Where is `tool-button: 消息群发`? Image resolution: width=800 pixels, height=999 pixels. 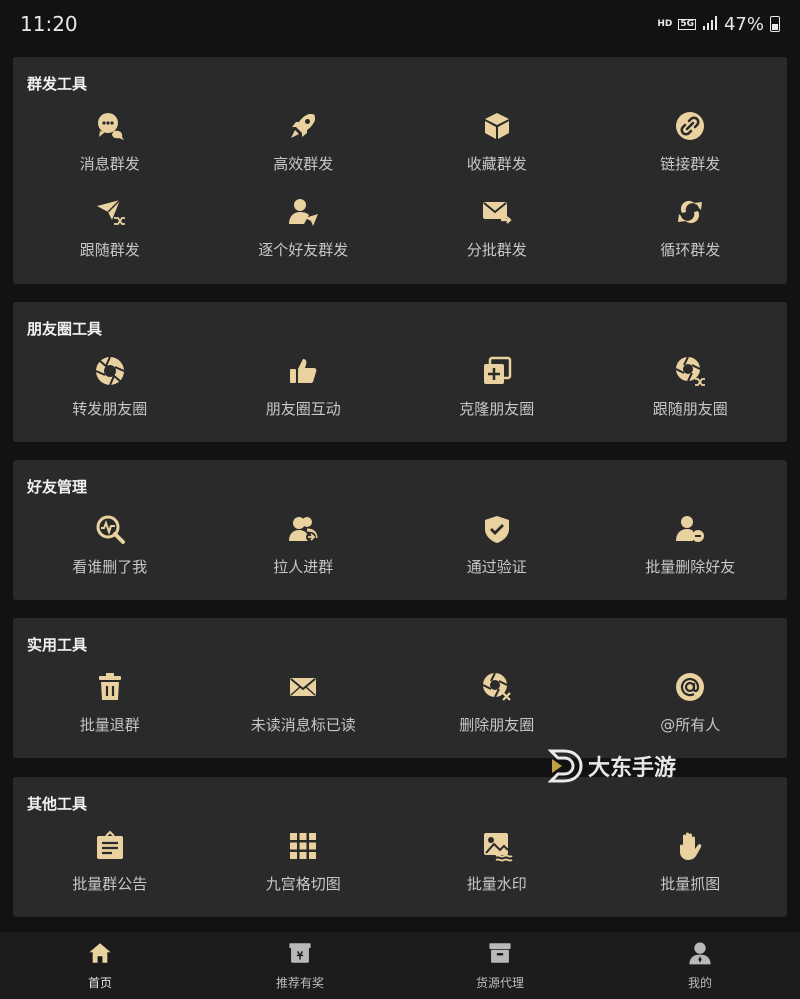
tool-button: 消息群发 is located at coordinates (110, 148).